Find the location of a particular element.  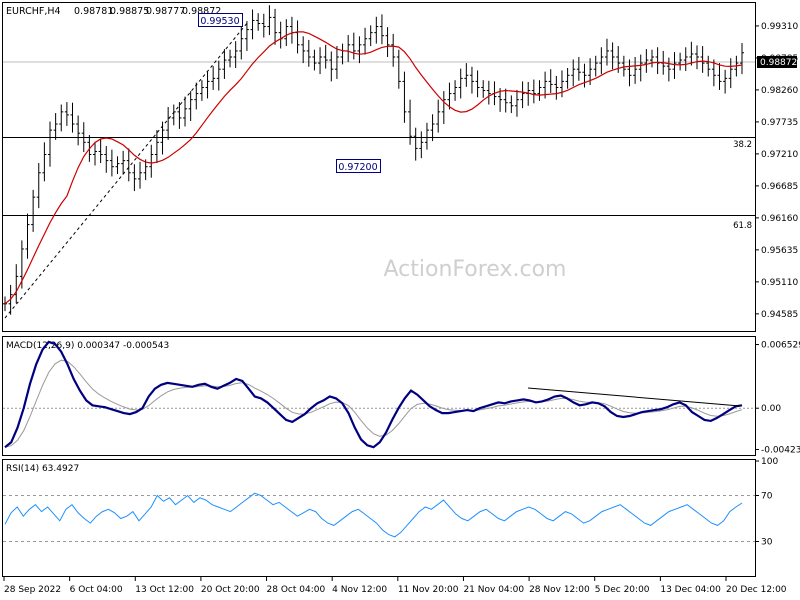

price-tick-label: 0.97735 is located at coordinates (779, 123).